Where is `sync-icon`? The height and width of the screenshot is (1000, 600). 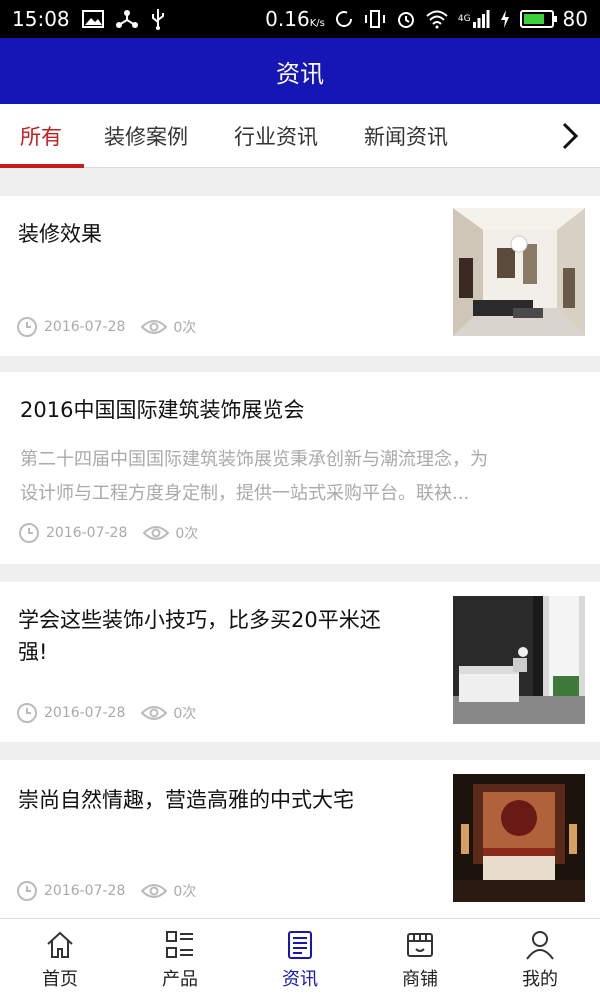 sync-icon is located at coordinates (344, 19).